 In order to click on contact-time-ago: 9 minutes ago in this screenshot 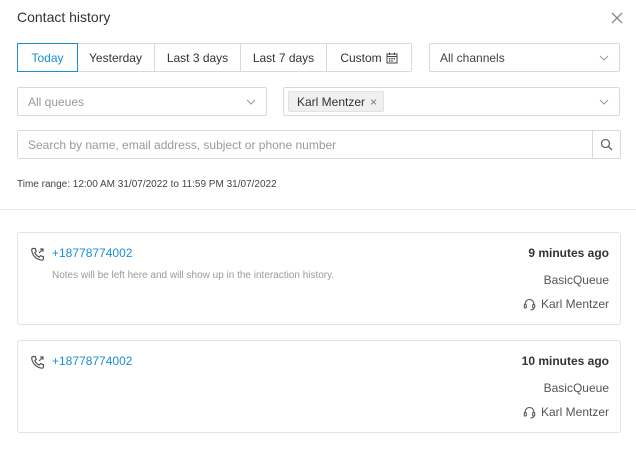, I will do `click(568, 253)`.